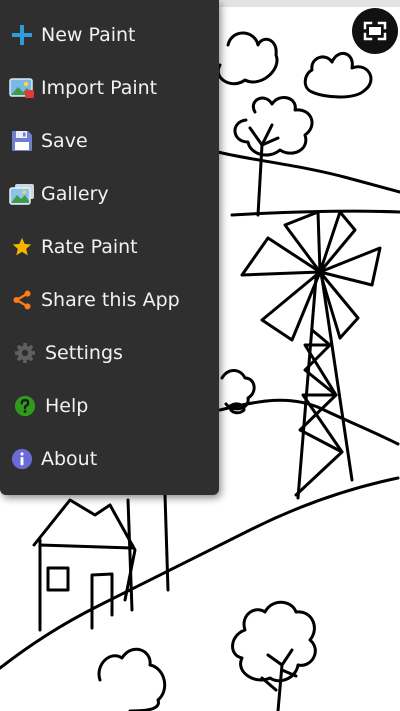 This screenshot has width=400, height=711. I want to click on menu-item-label: Save, so click(64, 140).